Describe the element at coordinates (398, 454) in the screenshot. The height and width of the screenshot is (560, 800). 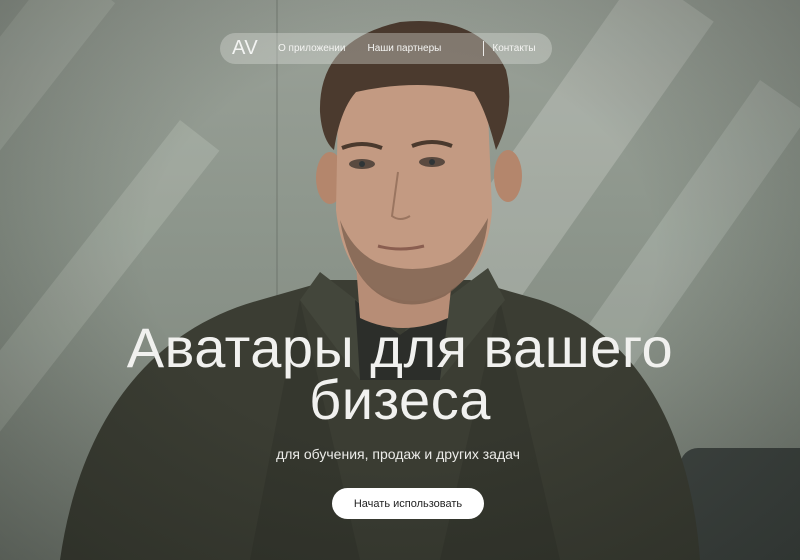
I see `hero-subtitle: для обучения, продаж и других задач` at that location.